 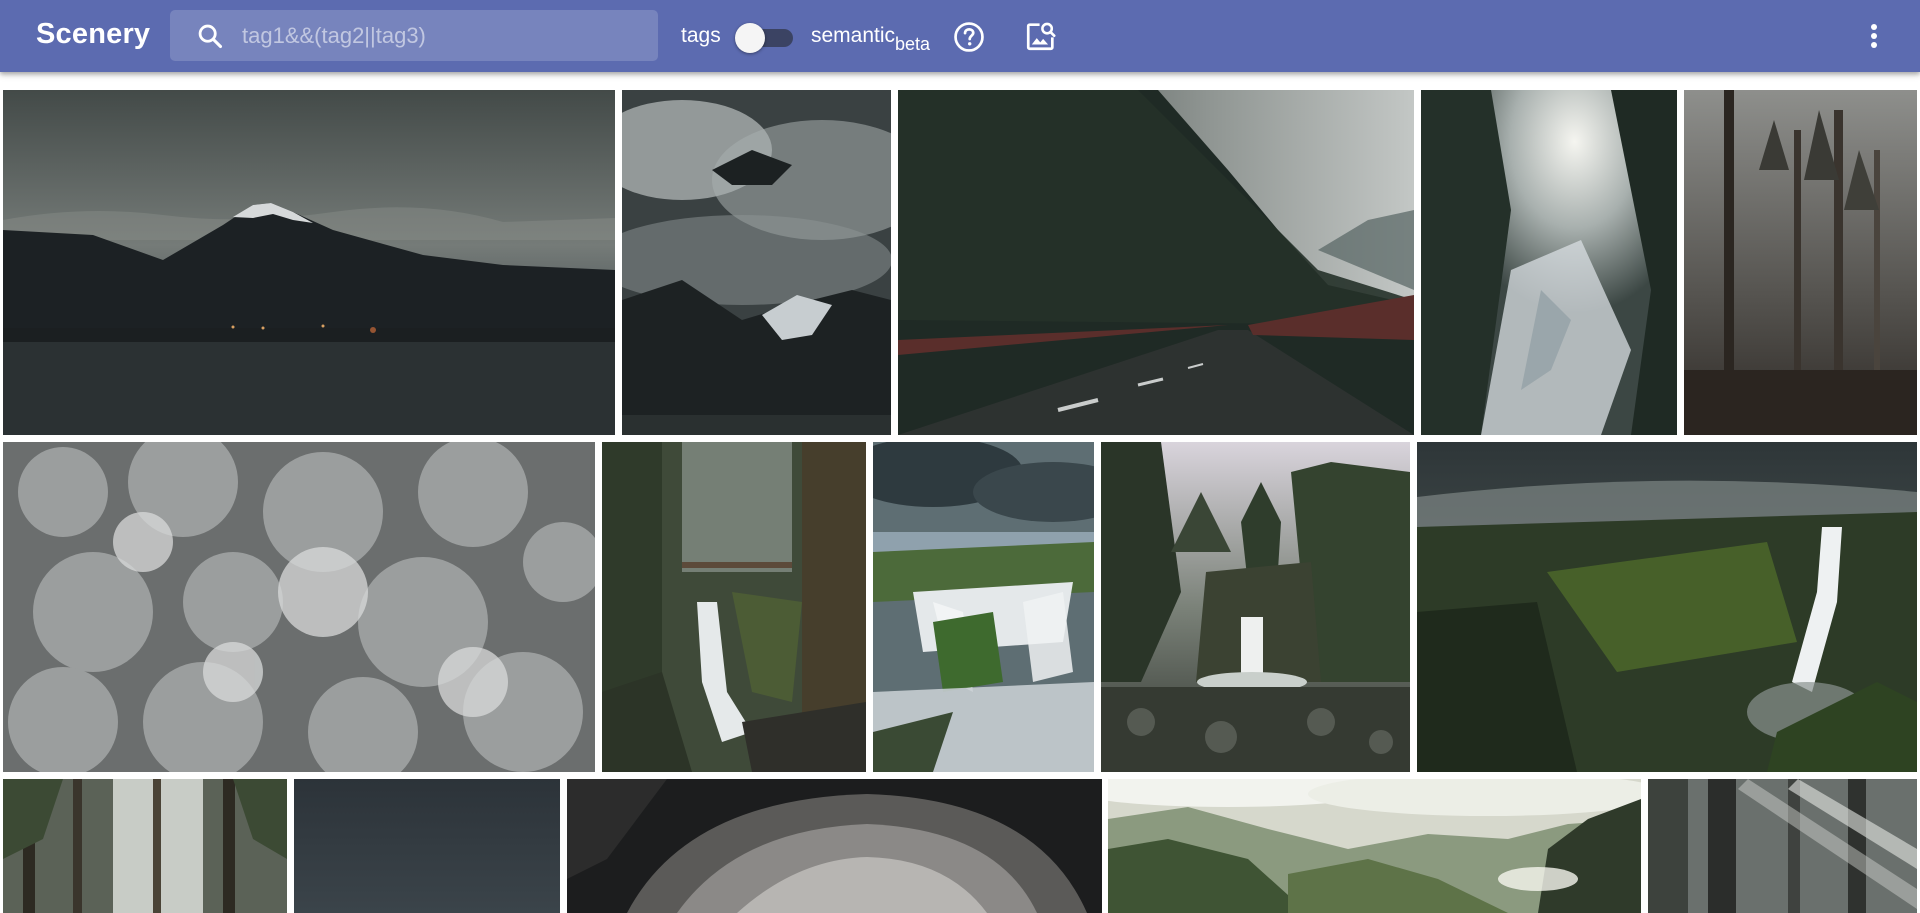 What do you see at coordinates (853, 35) in the screenshot?
I see `semantic-label-text: semantic` at bounding box center [853, 35].